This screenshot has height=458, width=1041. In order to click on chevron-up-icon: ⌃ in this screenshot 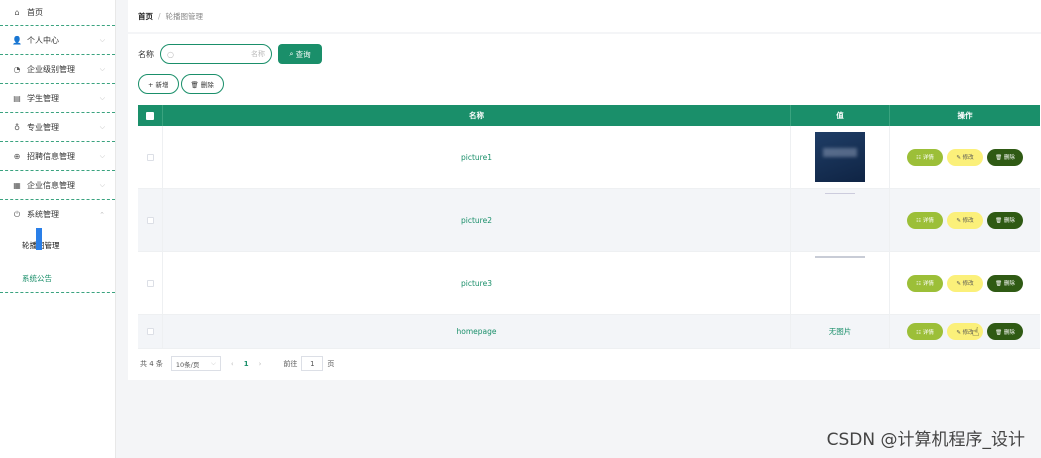, I will do `click(102, 214)`.